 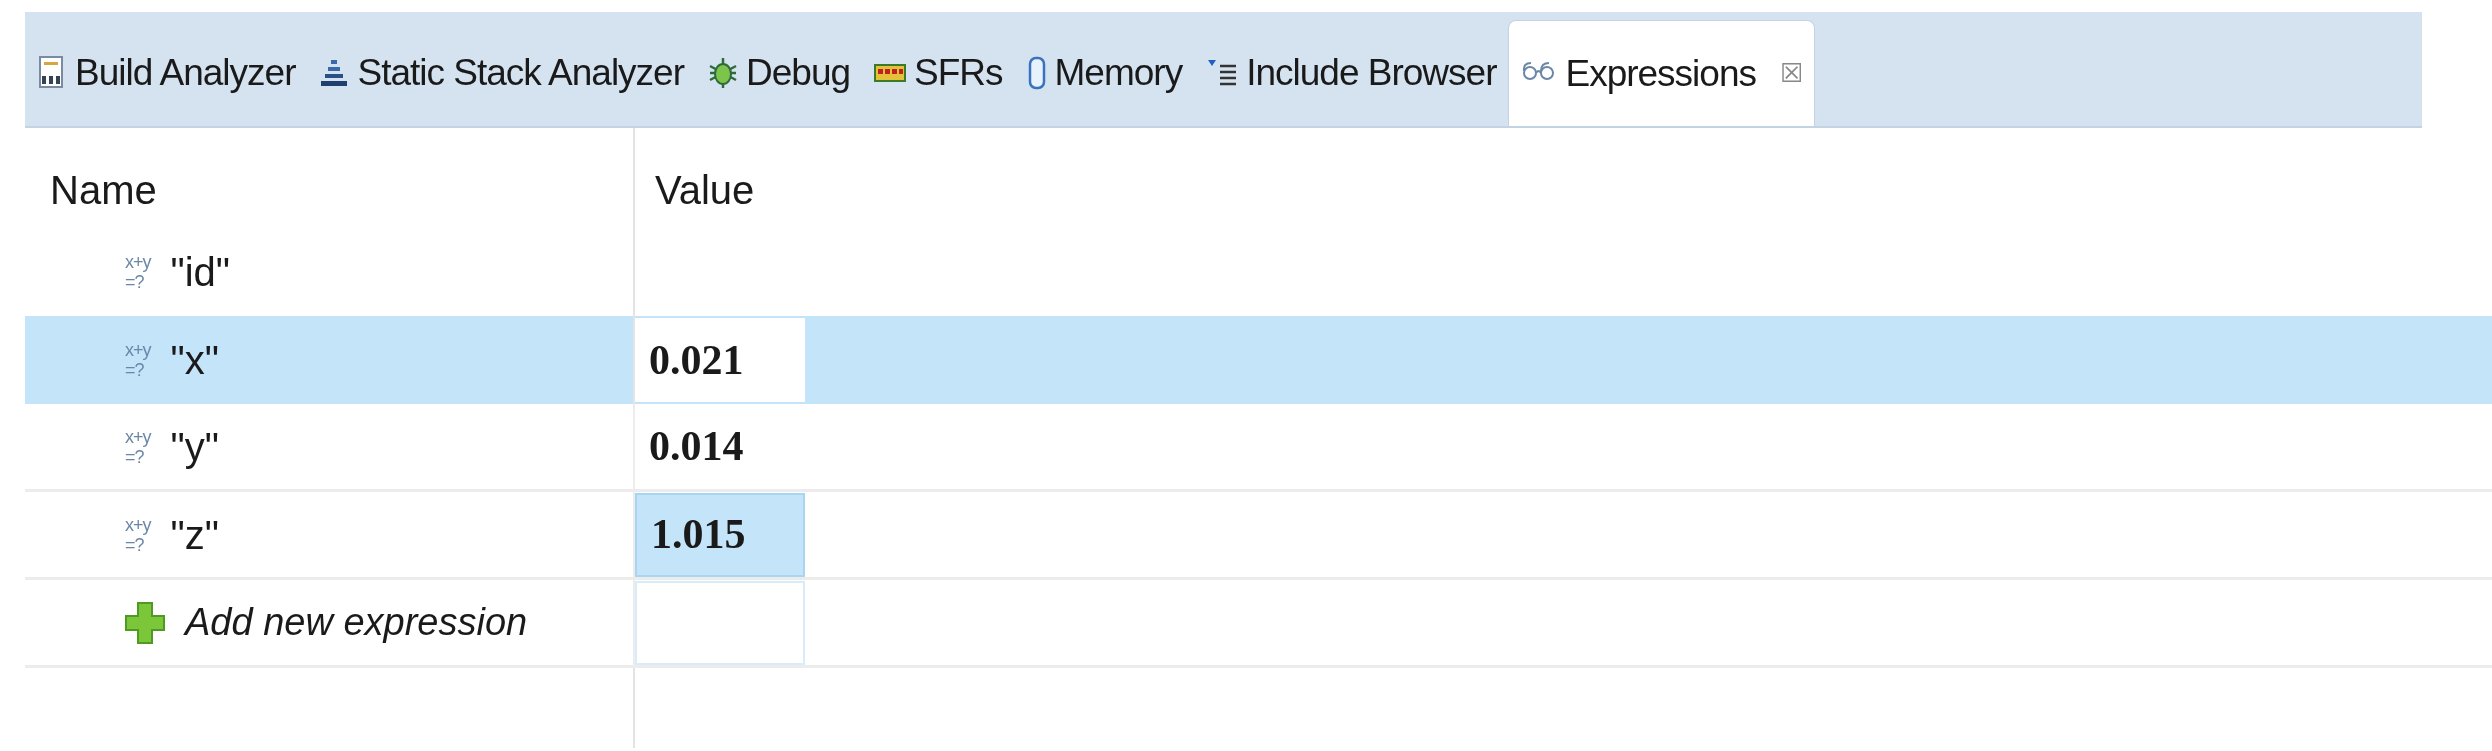 What do you see at coordinates (194, 535) in the screenshot?
I see `expression-name: "z"` at bounding box center [194, 535].